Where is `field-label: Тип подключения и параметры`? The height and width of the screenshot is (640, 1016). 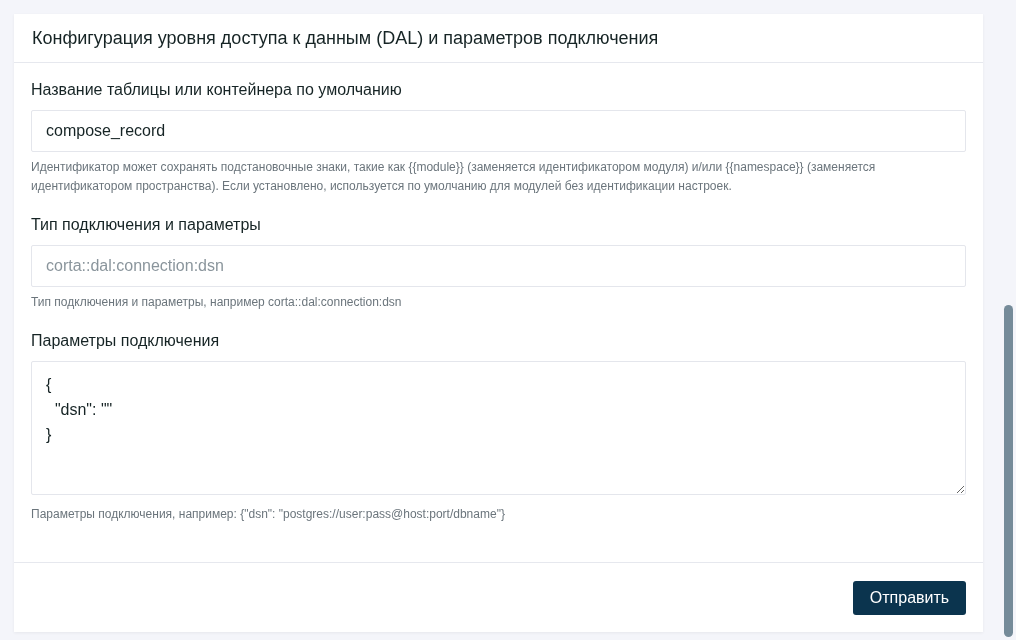
field-label: Тип подключения и параметры is located at coordinates (146, 225).